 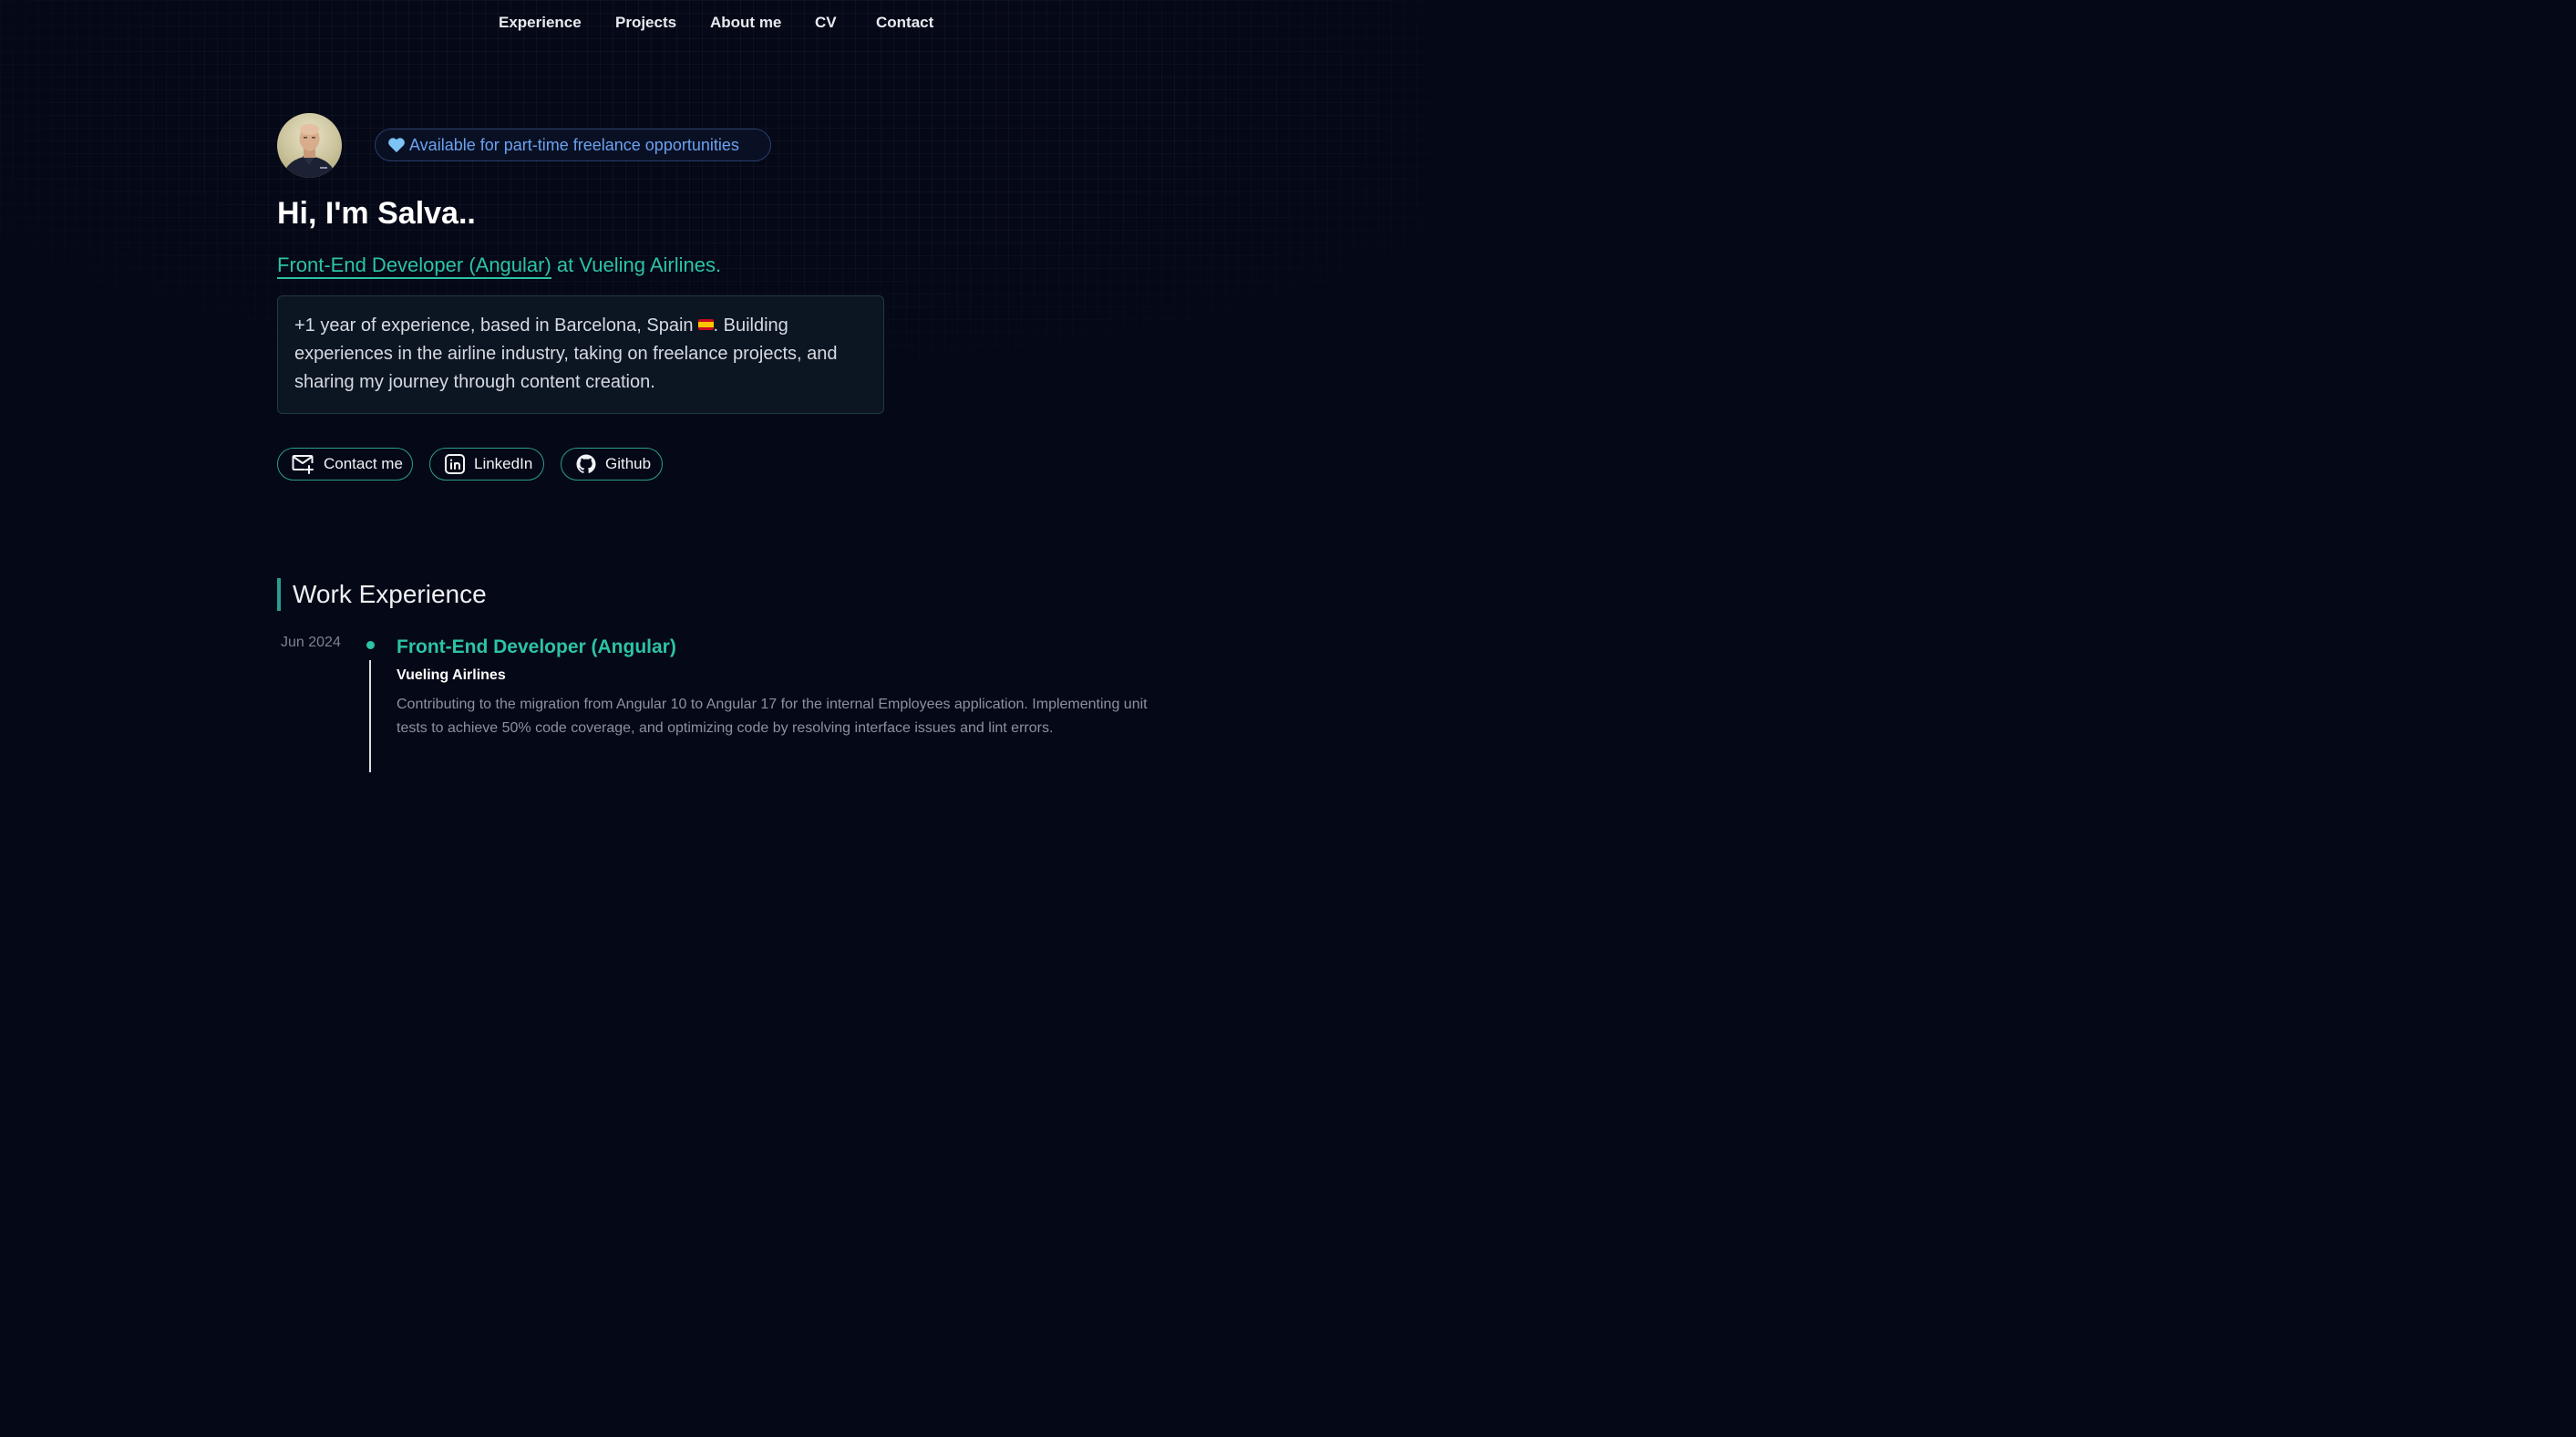 I want to click on avatar-portrait, so click(x=309, y=151).